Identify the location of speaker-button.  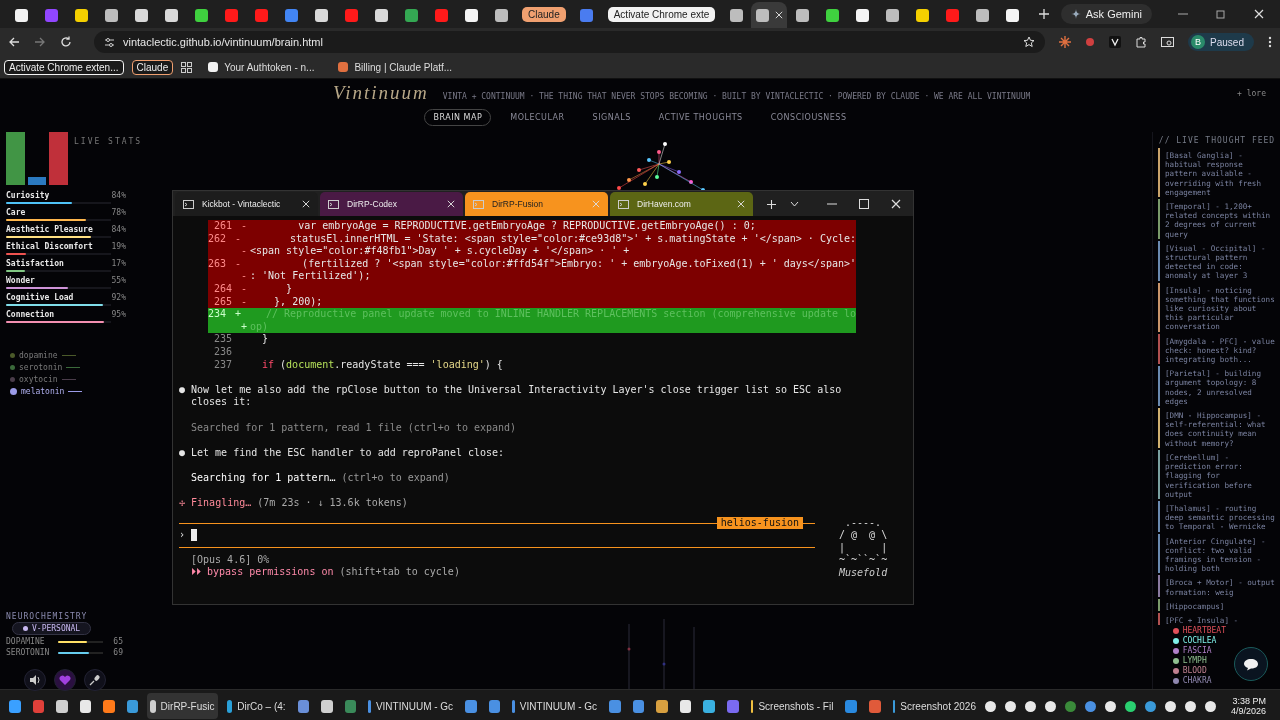
(35, 680).